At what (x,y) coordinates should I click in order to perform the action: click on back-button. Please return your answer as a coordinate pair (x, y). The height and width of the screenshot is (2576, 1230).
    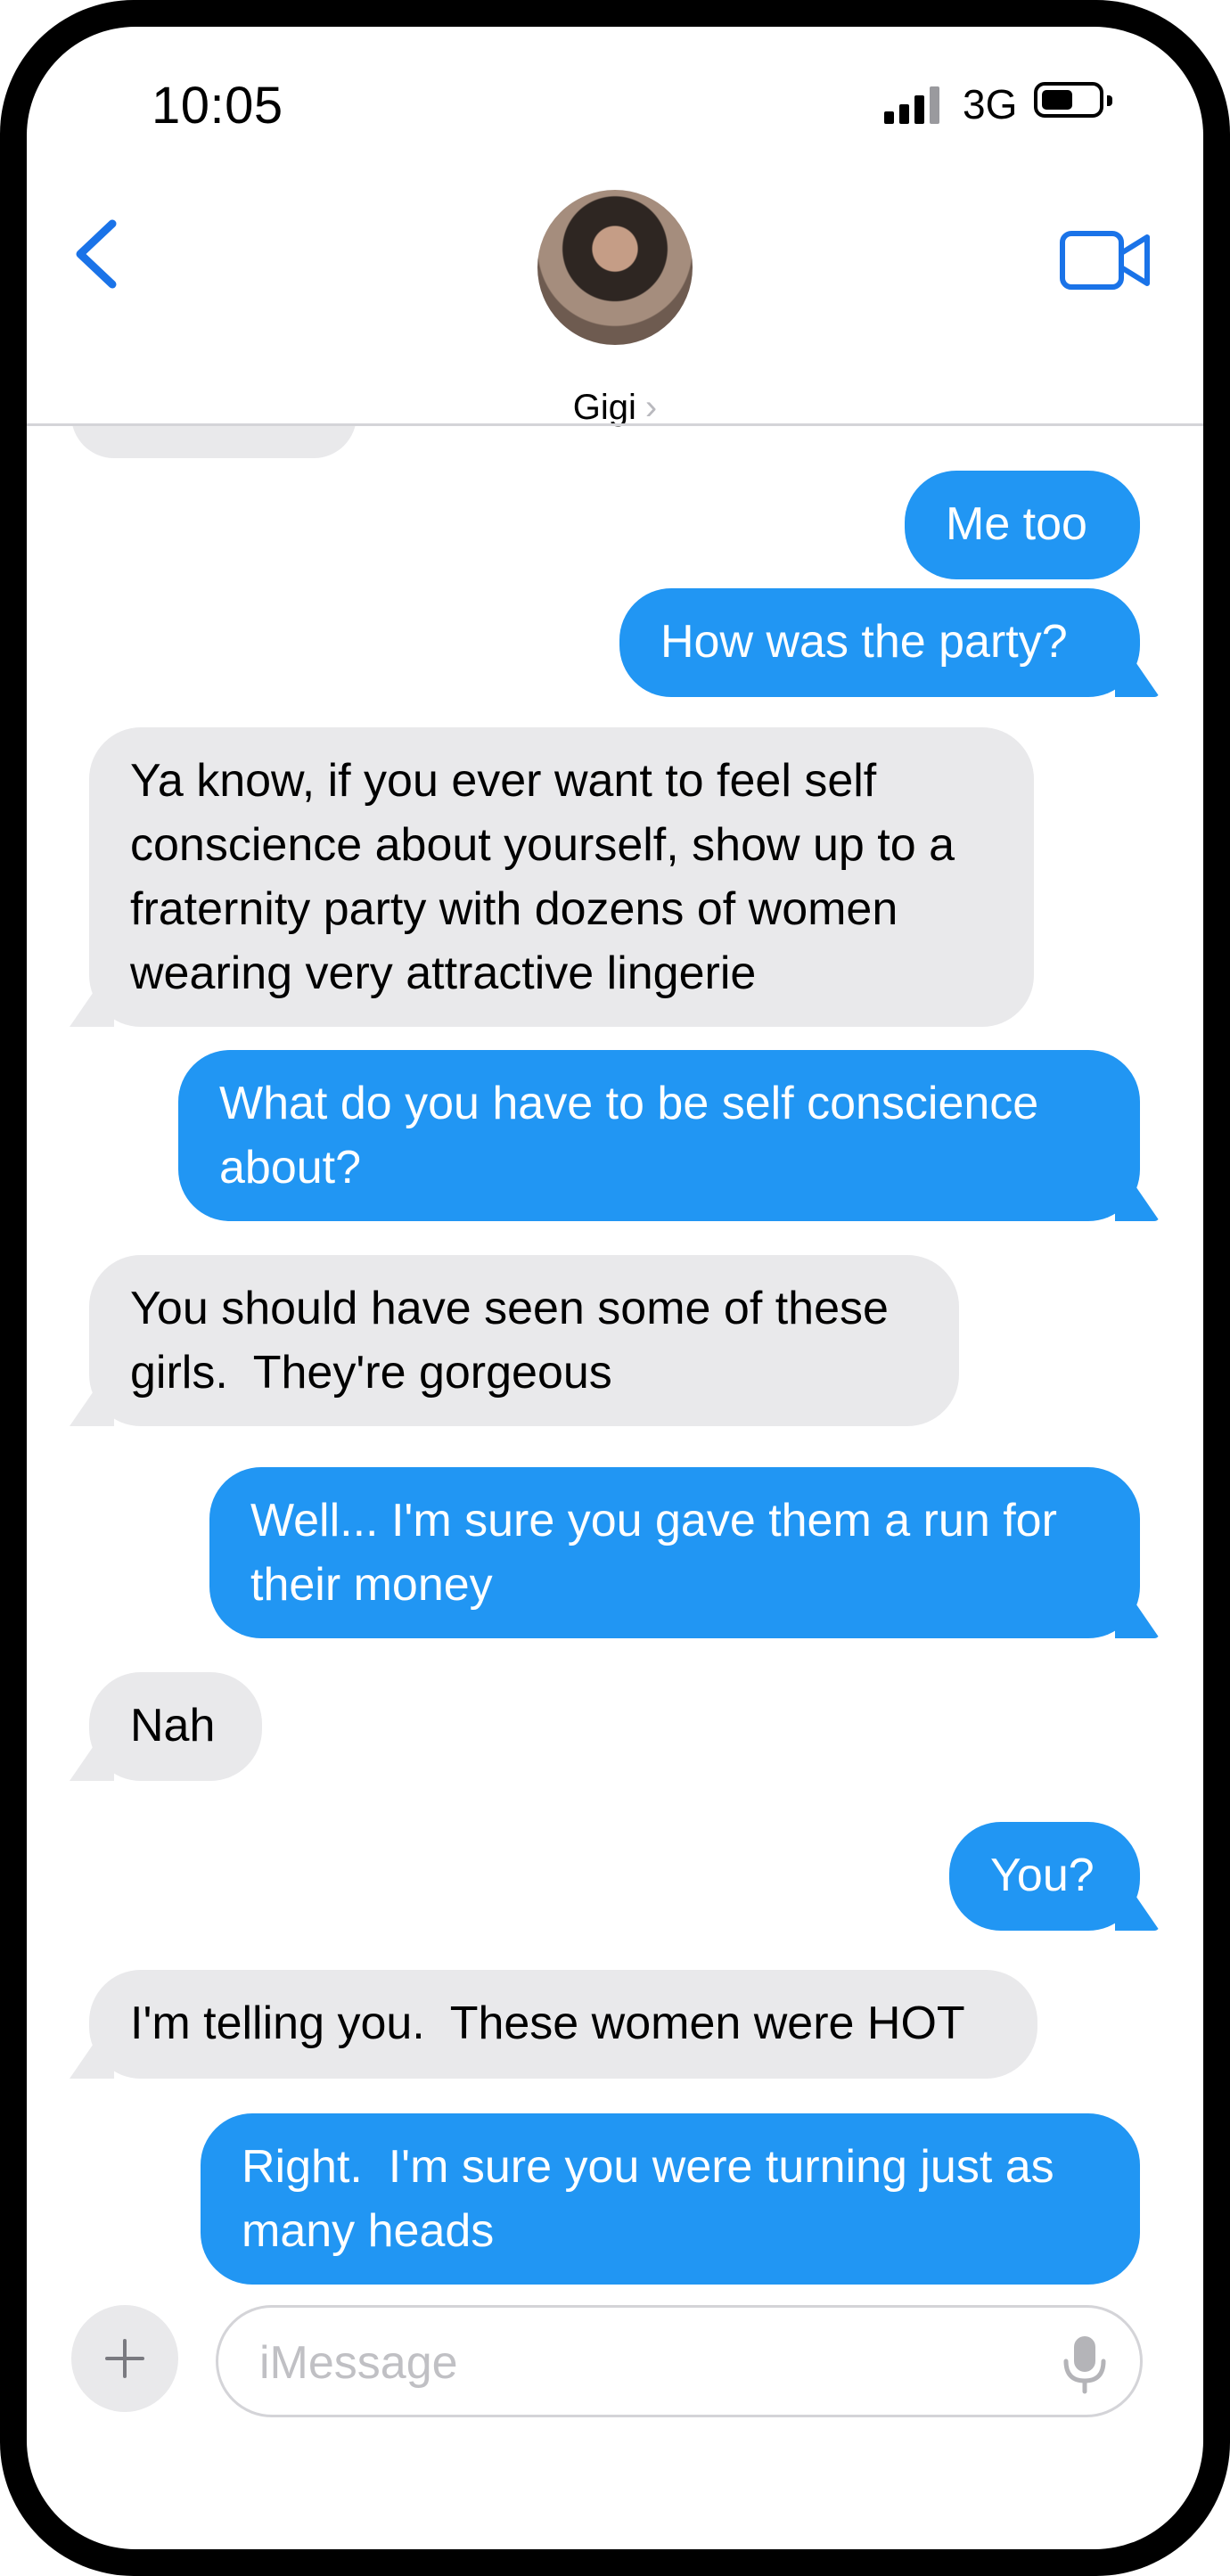
    Looking at the image, I should click on (98, 254).